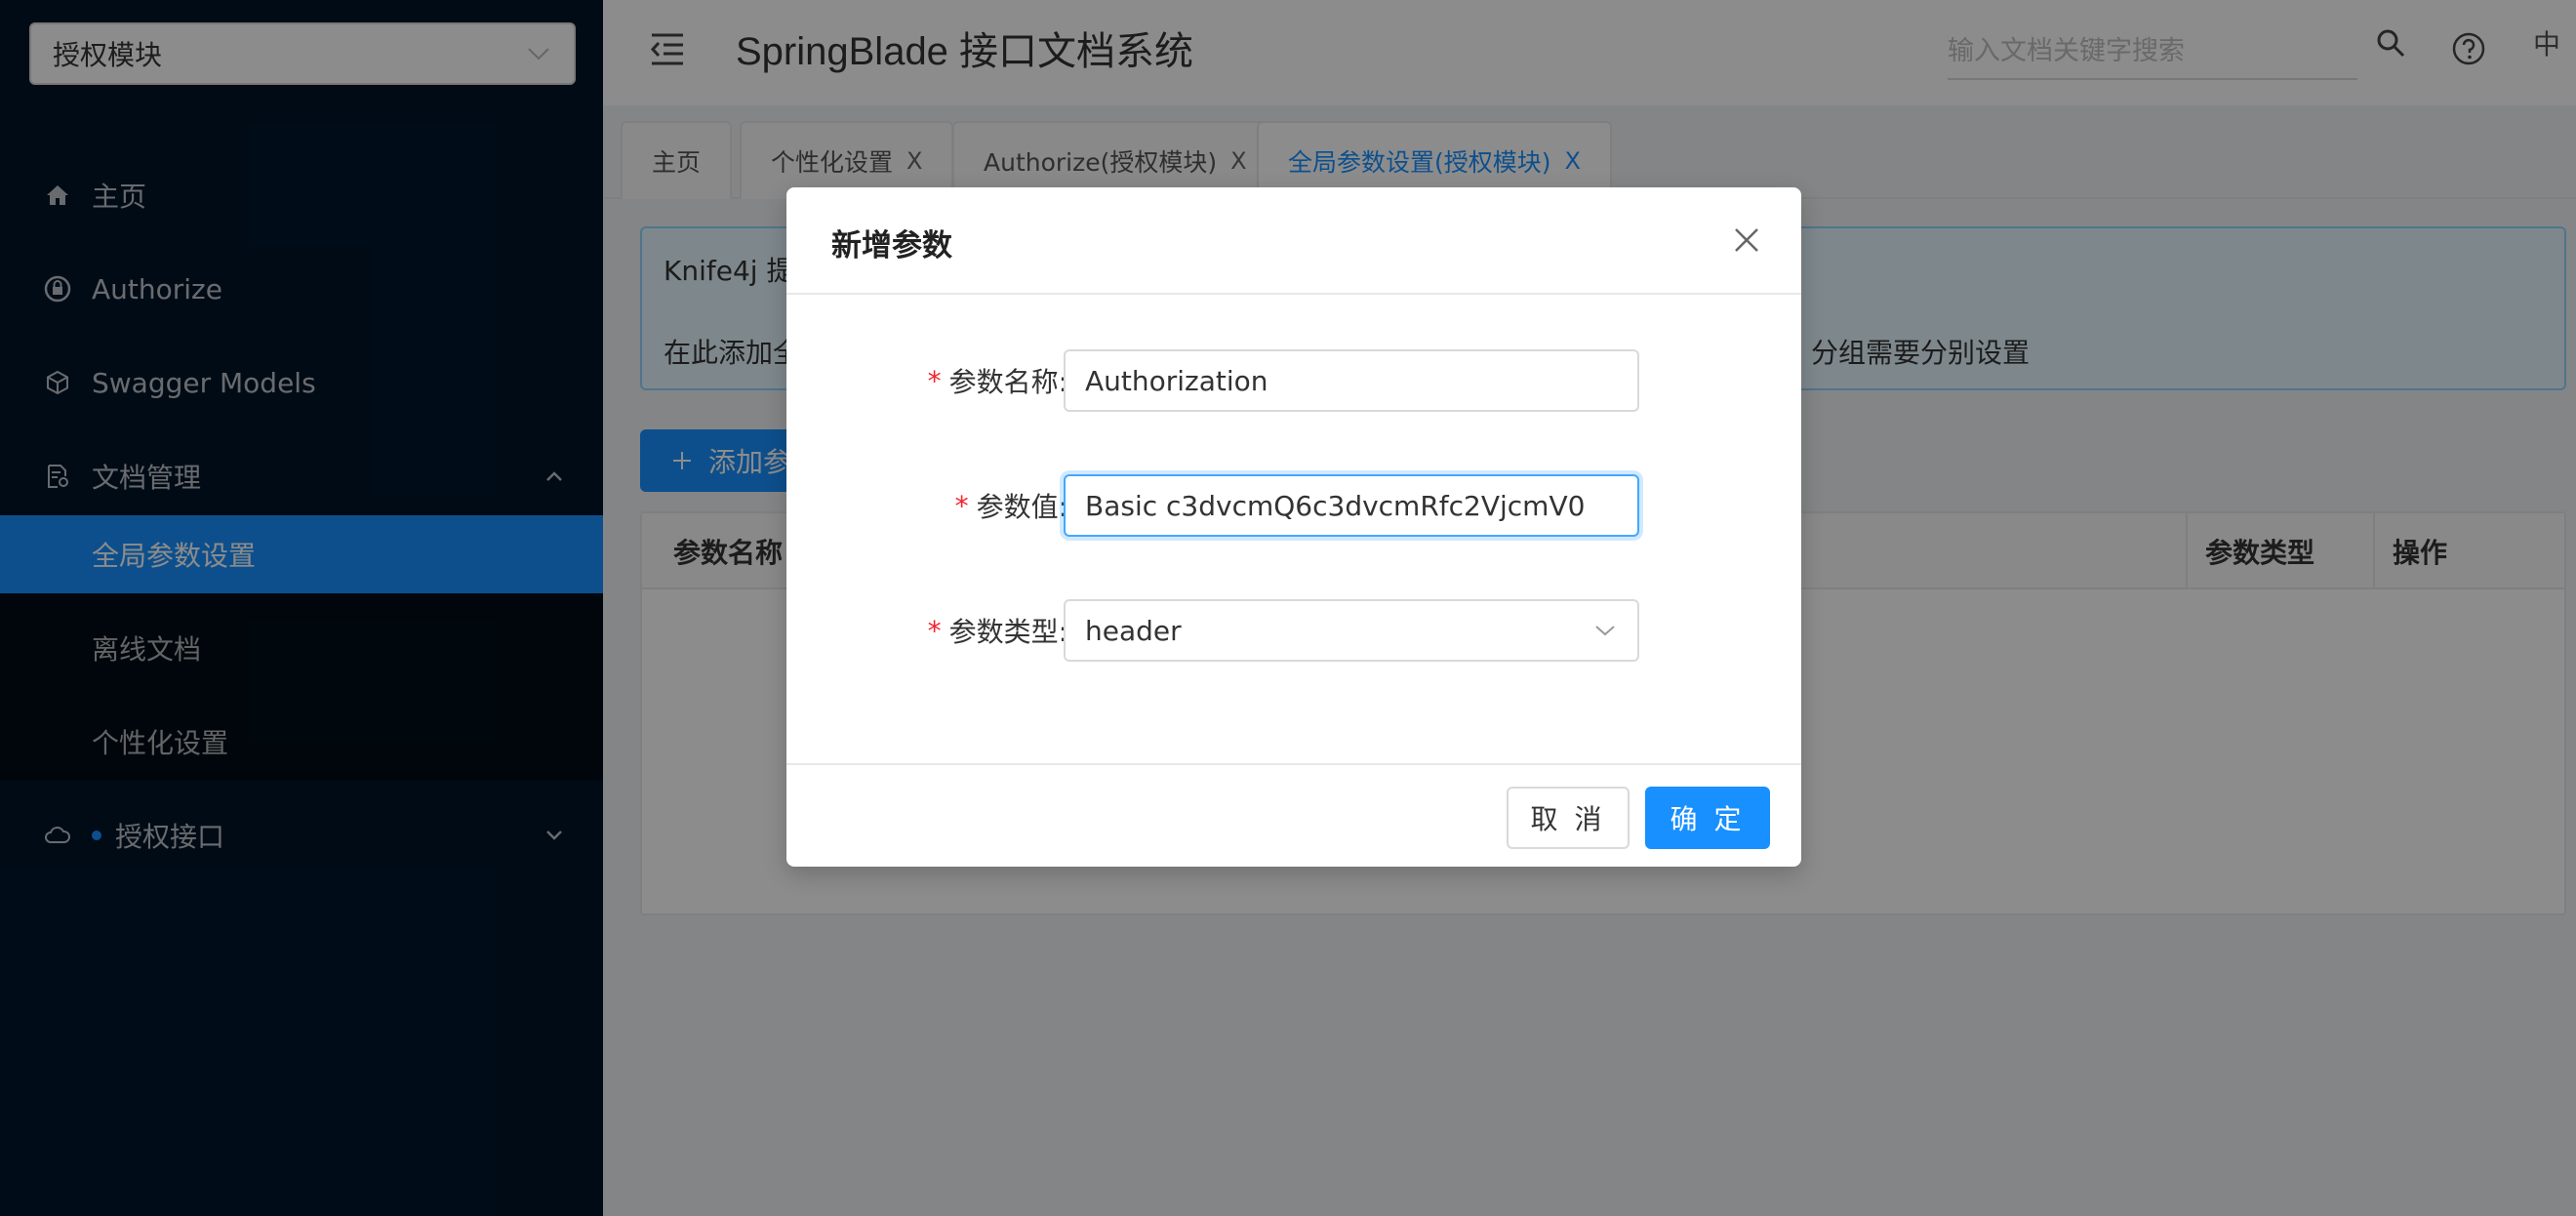  What do you see at coordinates (891, 245) in the screenshot?
I see `dialog-title: 新增参数` at bounding box center [891, 245].